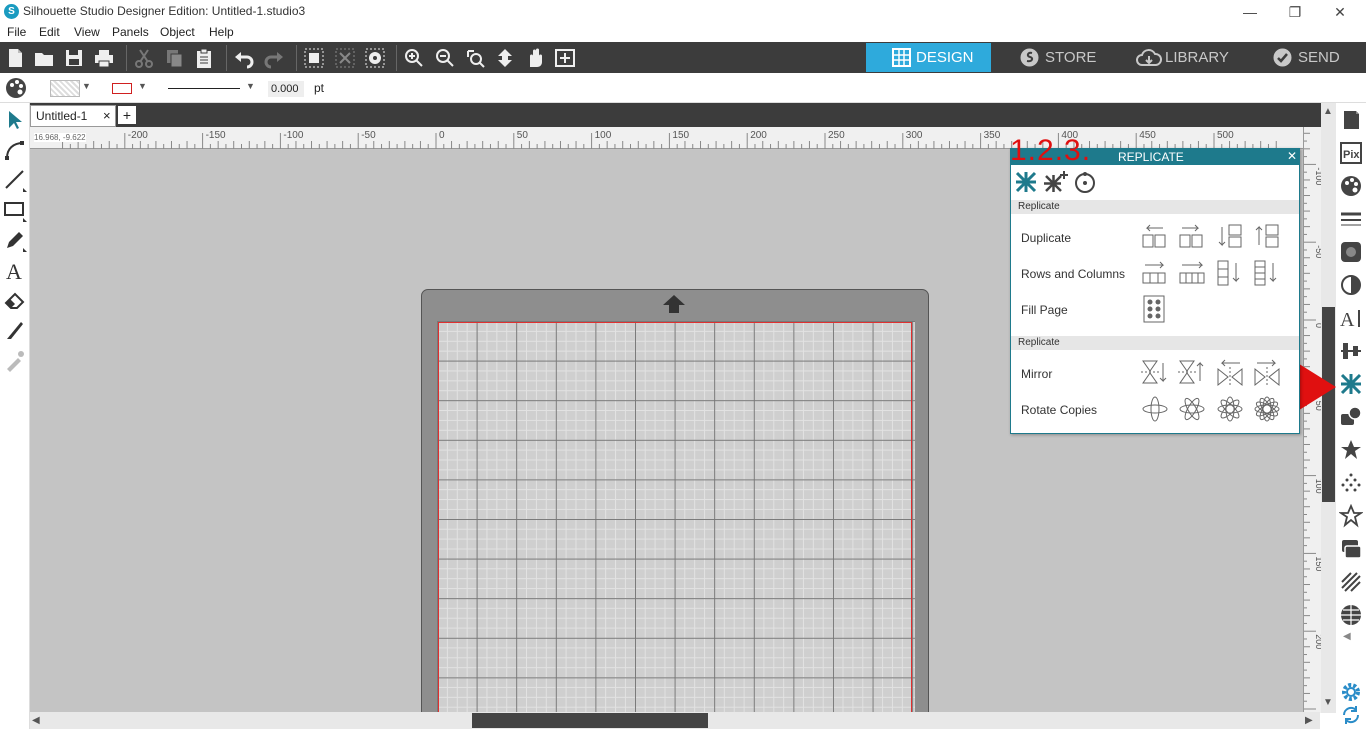  I want to click on tab-library: LIBRARY, so click(1191, 57).